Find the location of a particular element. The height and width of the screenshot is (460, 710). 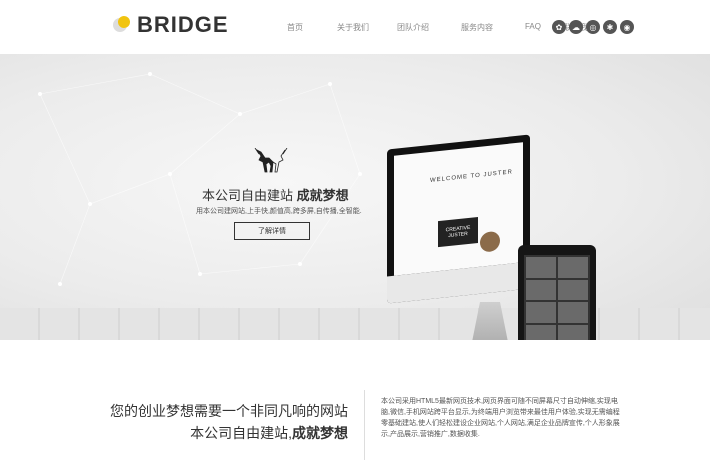

learn-more-button: 了解详情 is located at coordinates (272, 231).